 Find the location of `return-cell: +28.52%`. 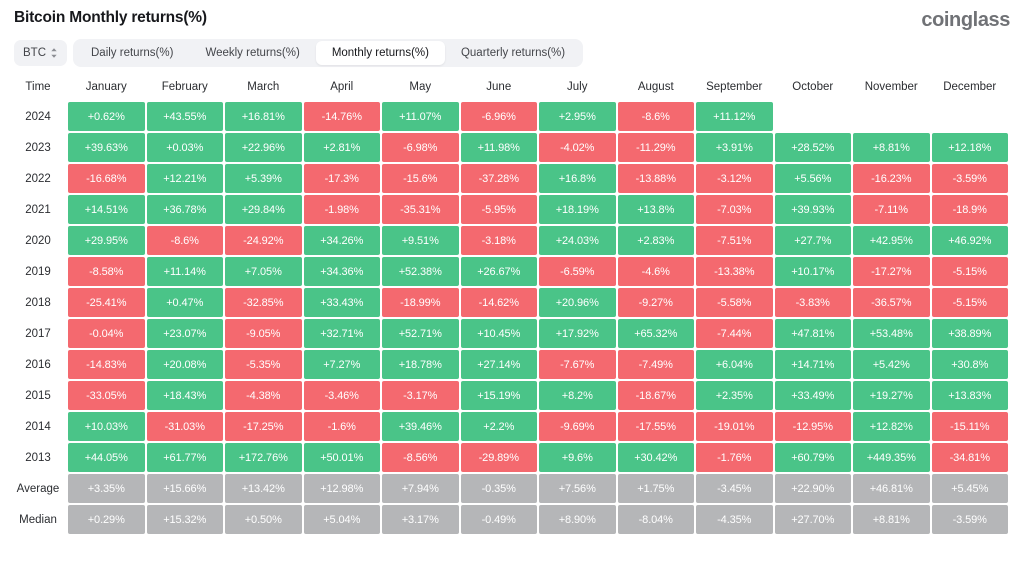

return-cell: +28.52% is located at coordinates (812, 147).